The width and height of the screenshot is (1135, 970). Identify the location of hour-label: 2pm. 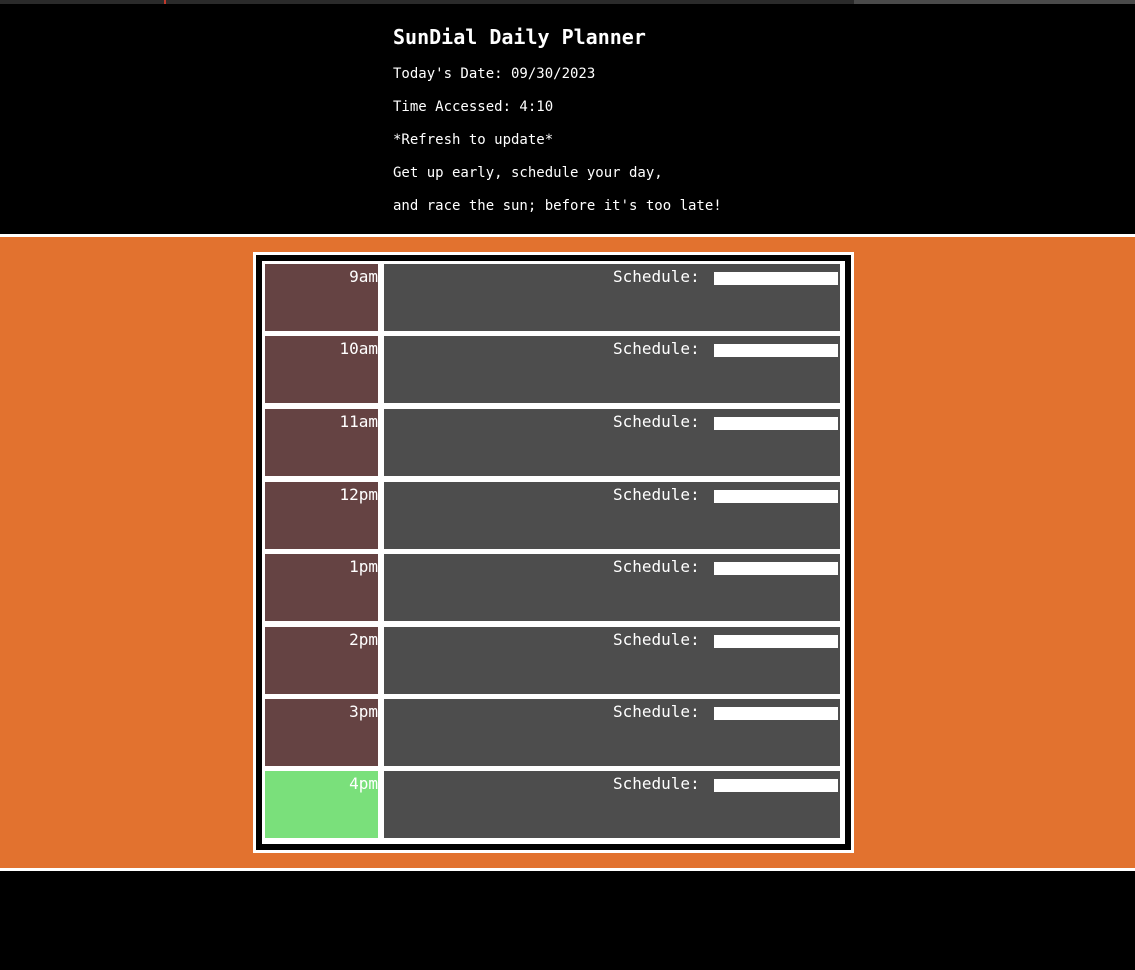
(363, 639).